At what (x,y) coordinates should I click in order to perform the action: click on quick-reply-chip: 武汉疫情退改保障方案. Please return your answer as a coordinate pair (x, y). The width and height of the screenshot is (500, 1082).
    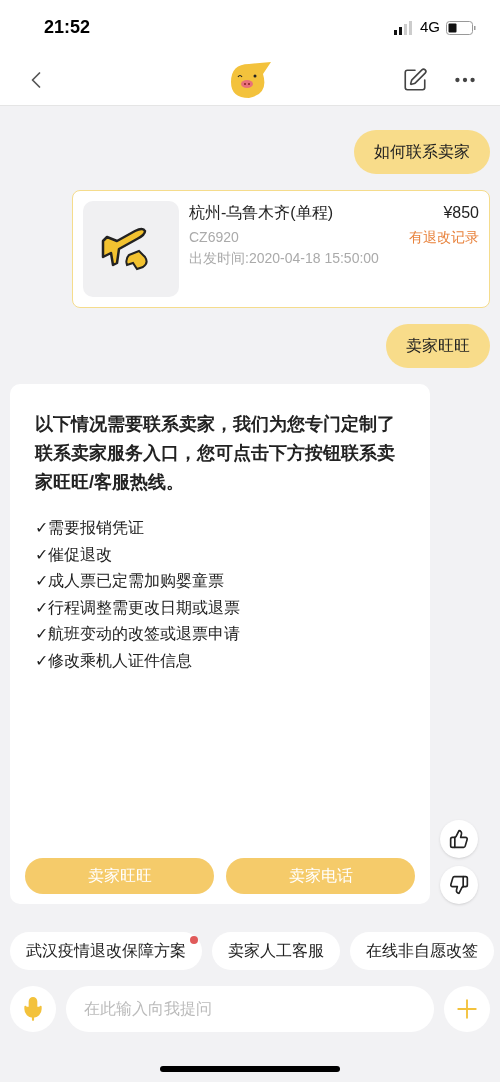
    Looking at the image, I should click on (106, 951).